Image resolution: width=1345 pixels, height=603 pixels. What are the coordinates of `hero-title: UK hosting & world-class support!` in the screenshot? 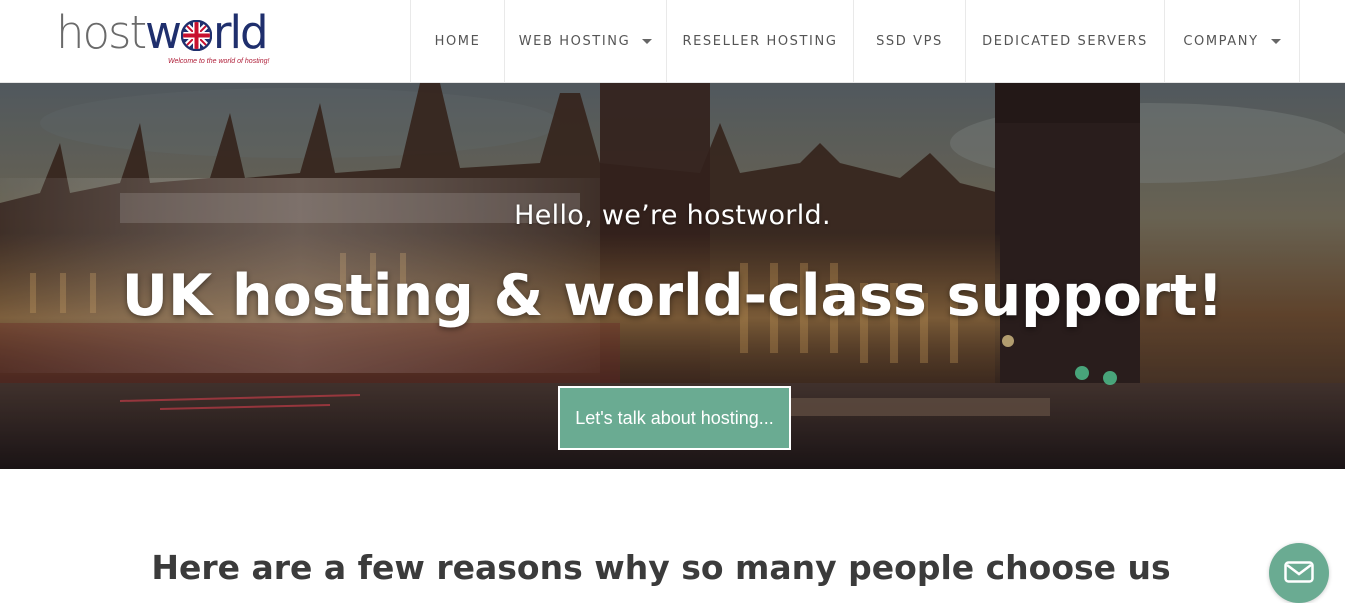 It's located at (672, 296).